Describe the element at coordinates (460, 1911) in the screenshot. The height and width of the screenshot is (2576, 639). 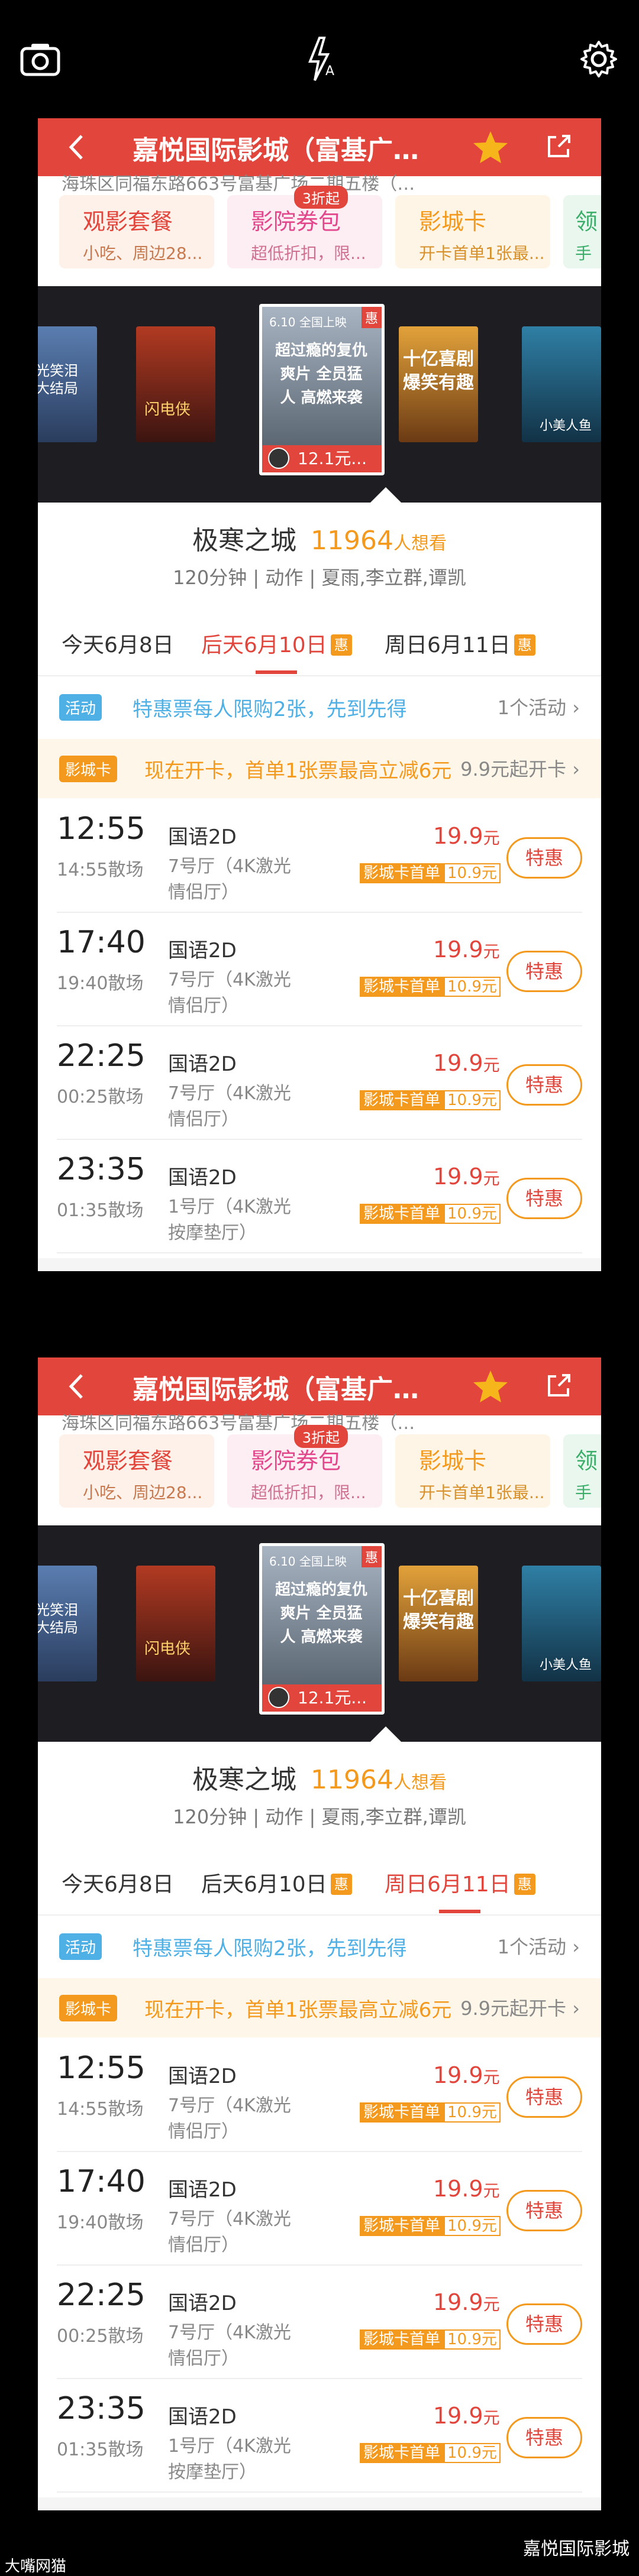
I see `active-tab-indicator` at that location.